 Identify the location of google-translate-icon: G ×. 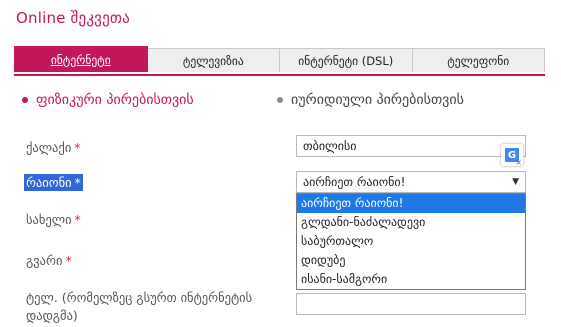
(512, 155).